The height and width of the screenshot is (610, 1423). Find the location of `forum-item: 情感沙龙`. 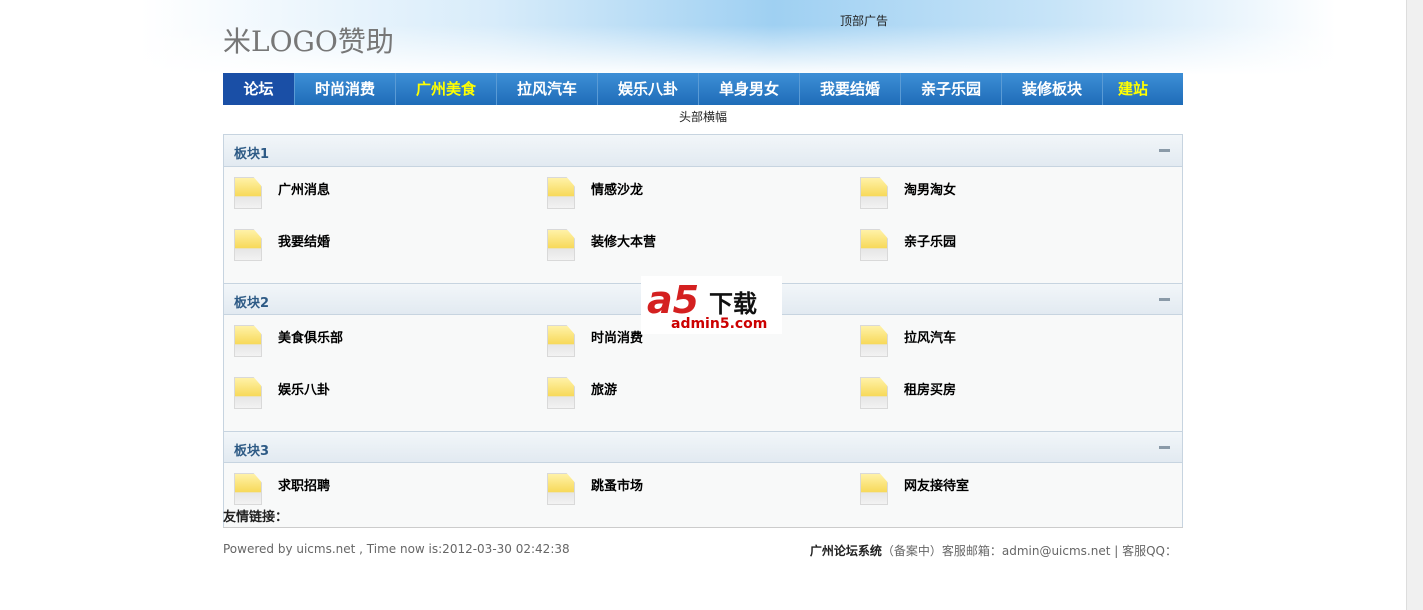

forum-item: 情感沙龙 is located at coordinates (703, 201).